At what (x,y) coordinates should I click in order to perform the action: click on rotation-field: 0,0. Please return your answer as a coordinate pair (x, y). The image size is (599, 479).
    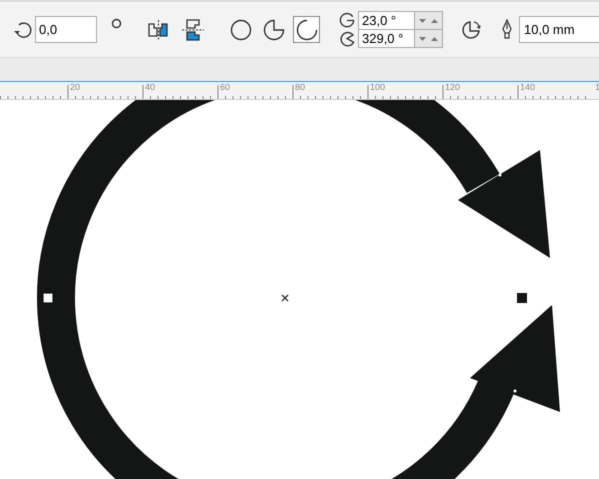
    Looking at the image, I should click on (66, 29).